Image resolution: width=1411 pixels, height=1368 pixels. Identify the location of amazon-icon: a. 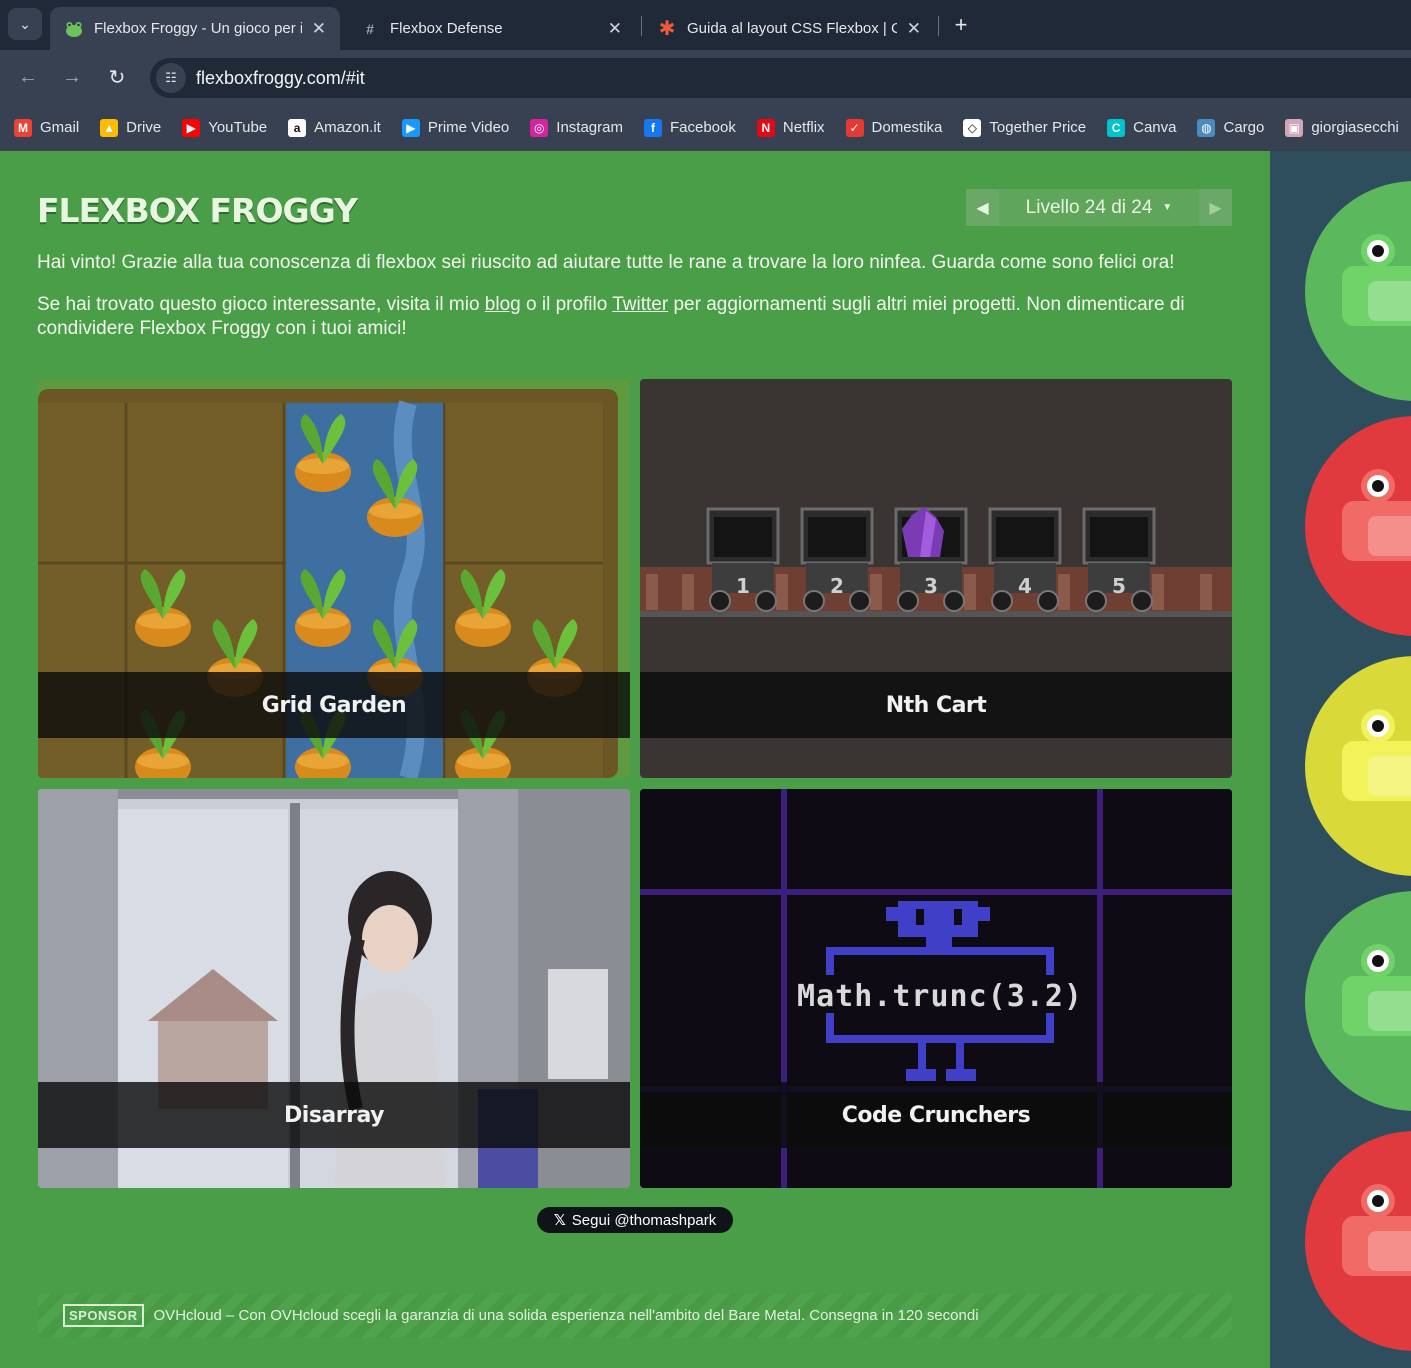
(297, 127).